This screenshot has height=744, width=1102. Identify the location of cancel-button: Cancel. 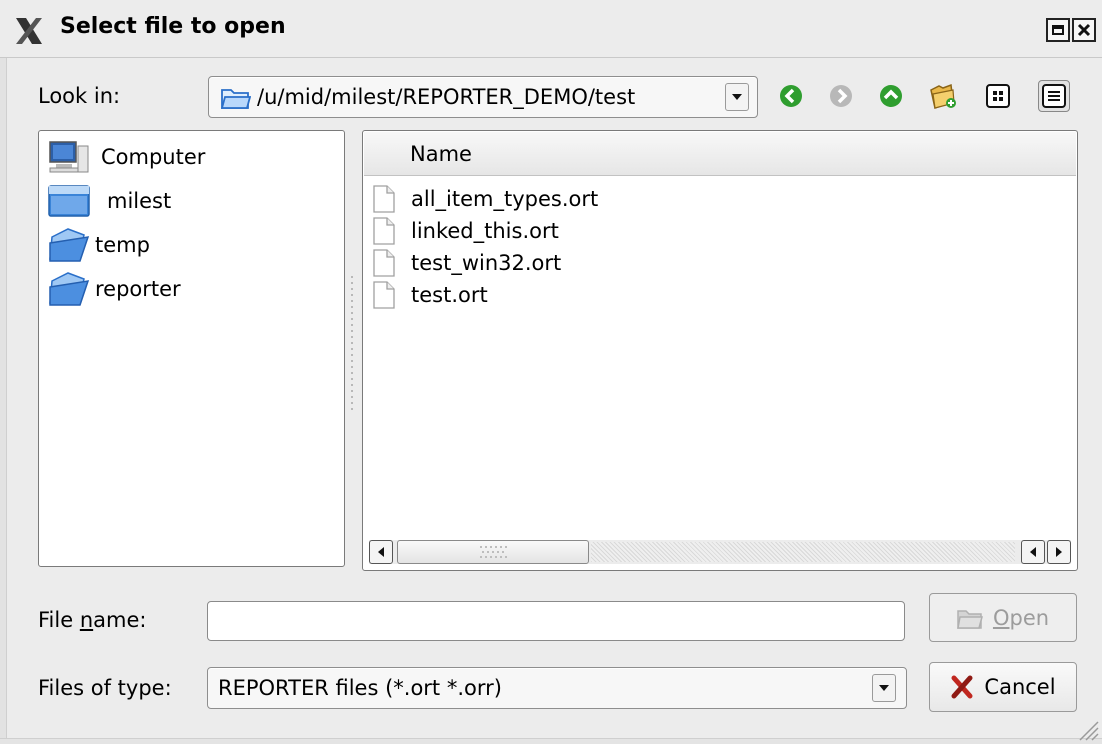
(1003, 687).